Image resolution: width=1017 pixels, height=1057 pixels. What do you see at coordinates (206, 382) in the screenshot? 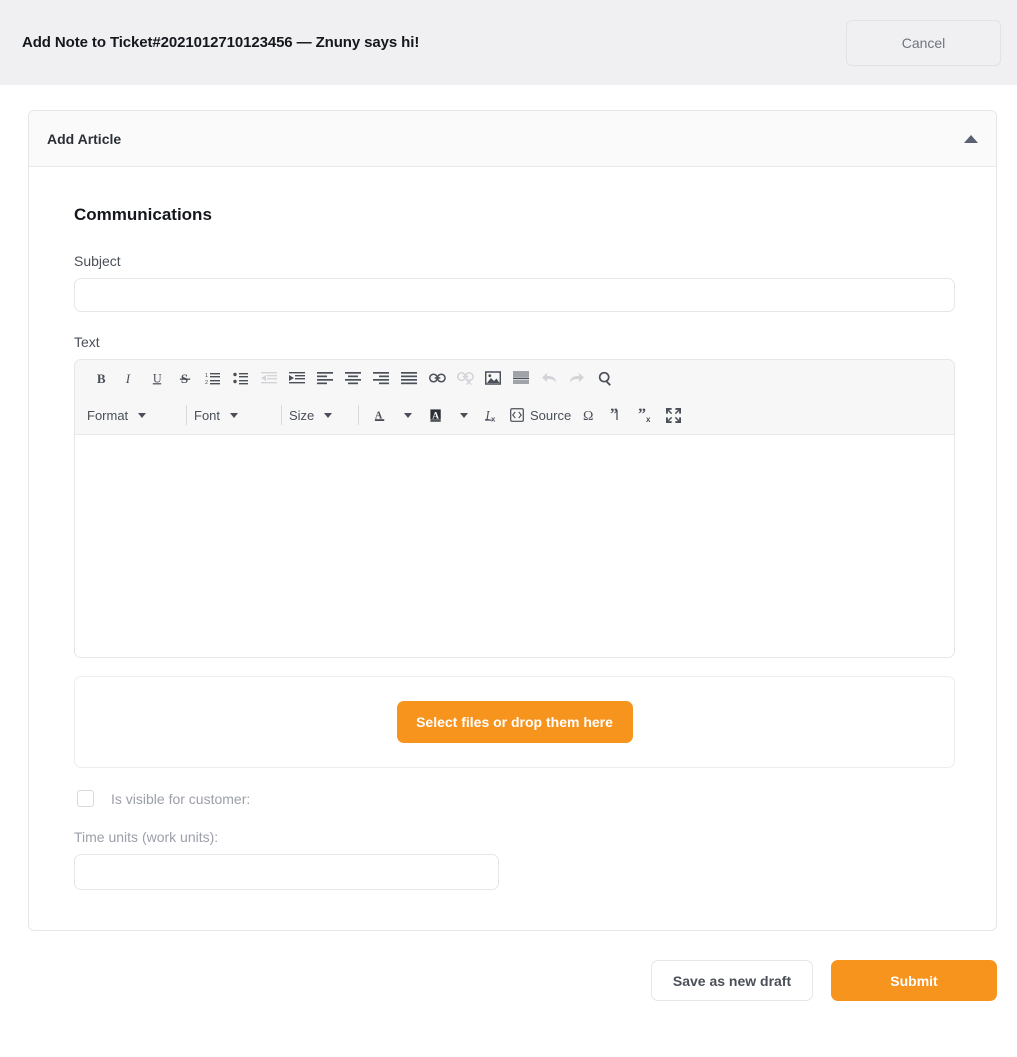
I see `svg-text: 2` at bounding box center [206, 382].